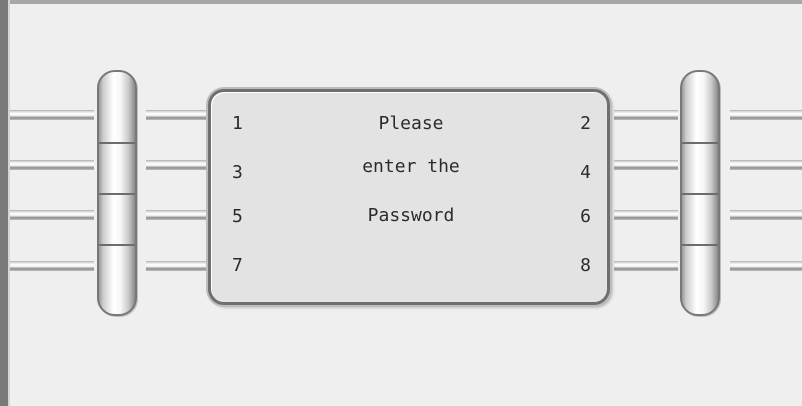 The height and width of the screenshot is (406, 802). I want to click on window-top-border, so click(401, 2).